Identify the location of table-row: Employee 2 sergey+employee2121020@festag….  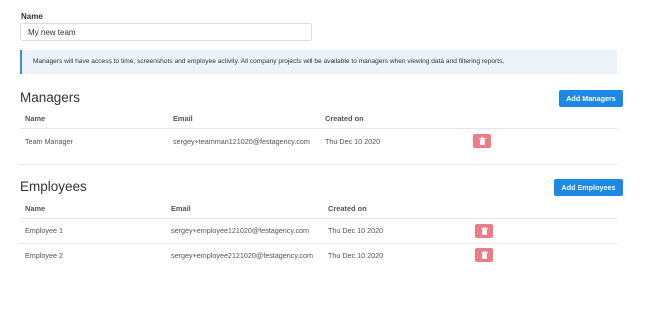
(318, 256).